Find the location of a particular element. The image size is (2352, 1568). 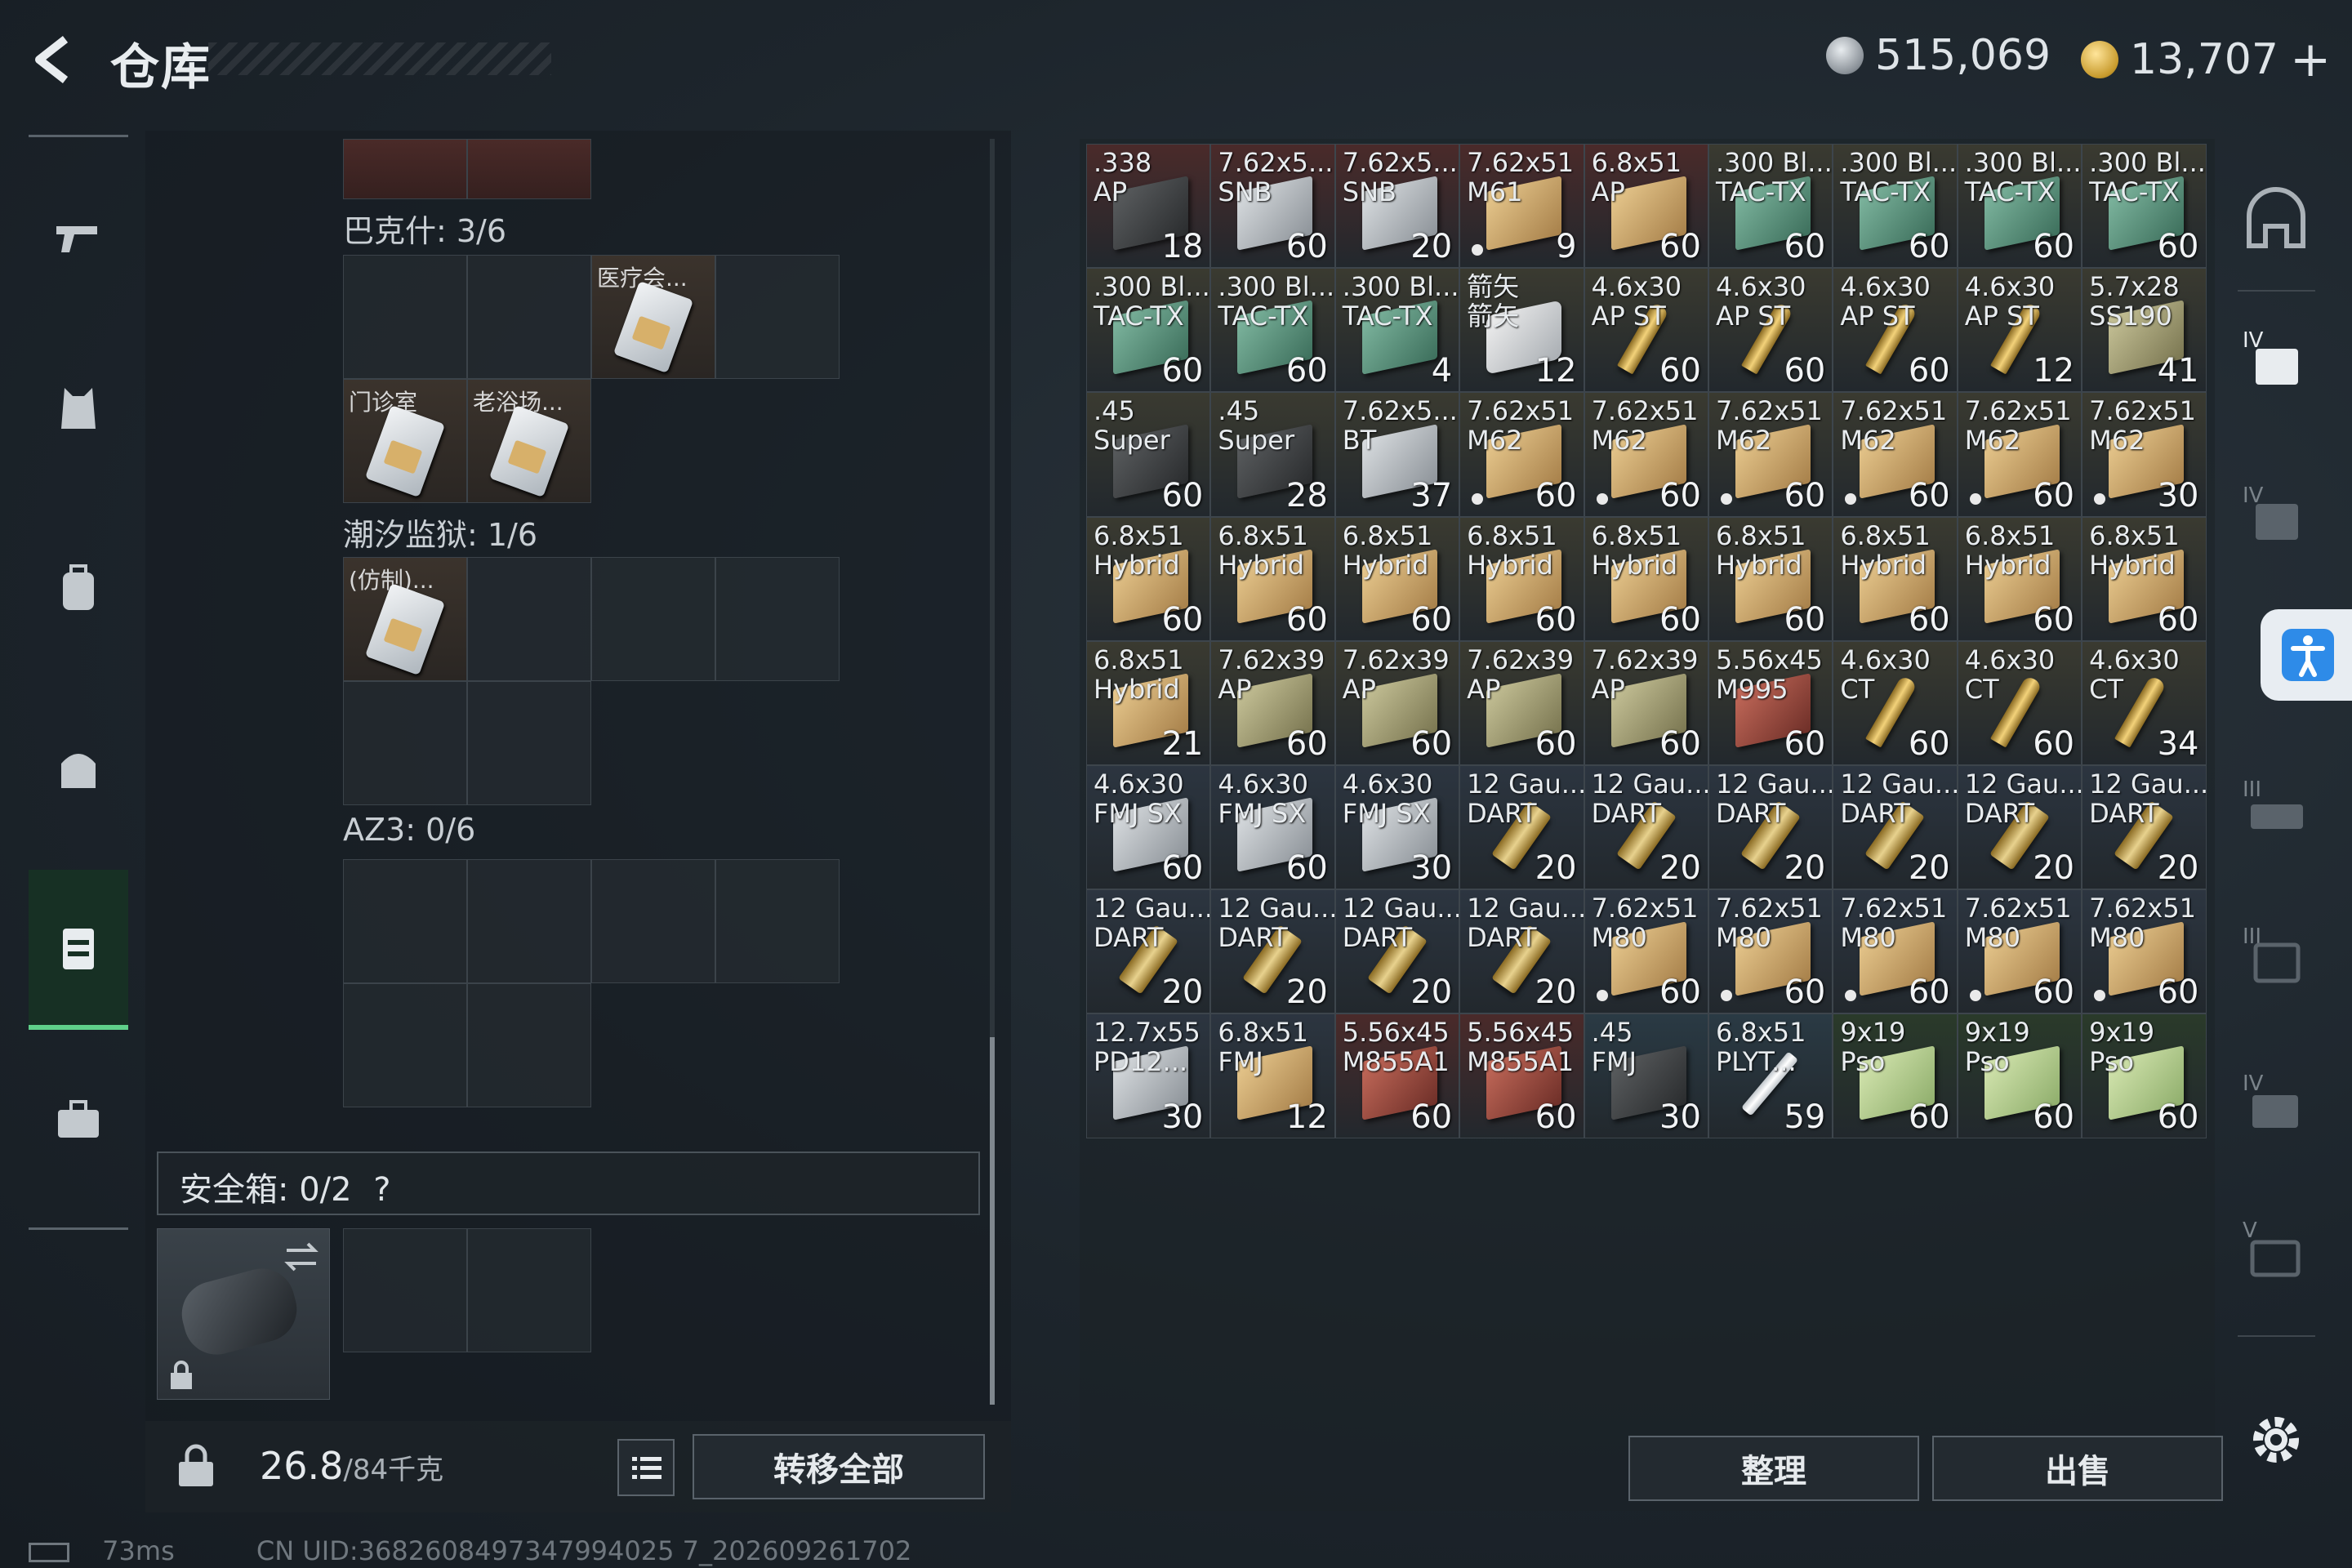

ammo-item: 7.62x51 M62 30 is located at coordinates (2144, 454).